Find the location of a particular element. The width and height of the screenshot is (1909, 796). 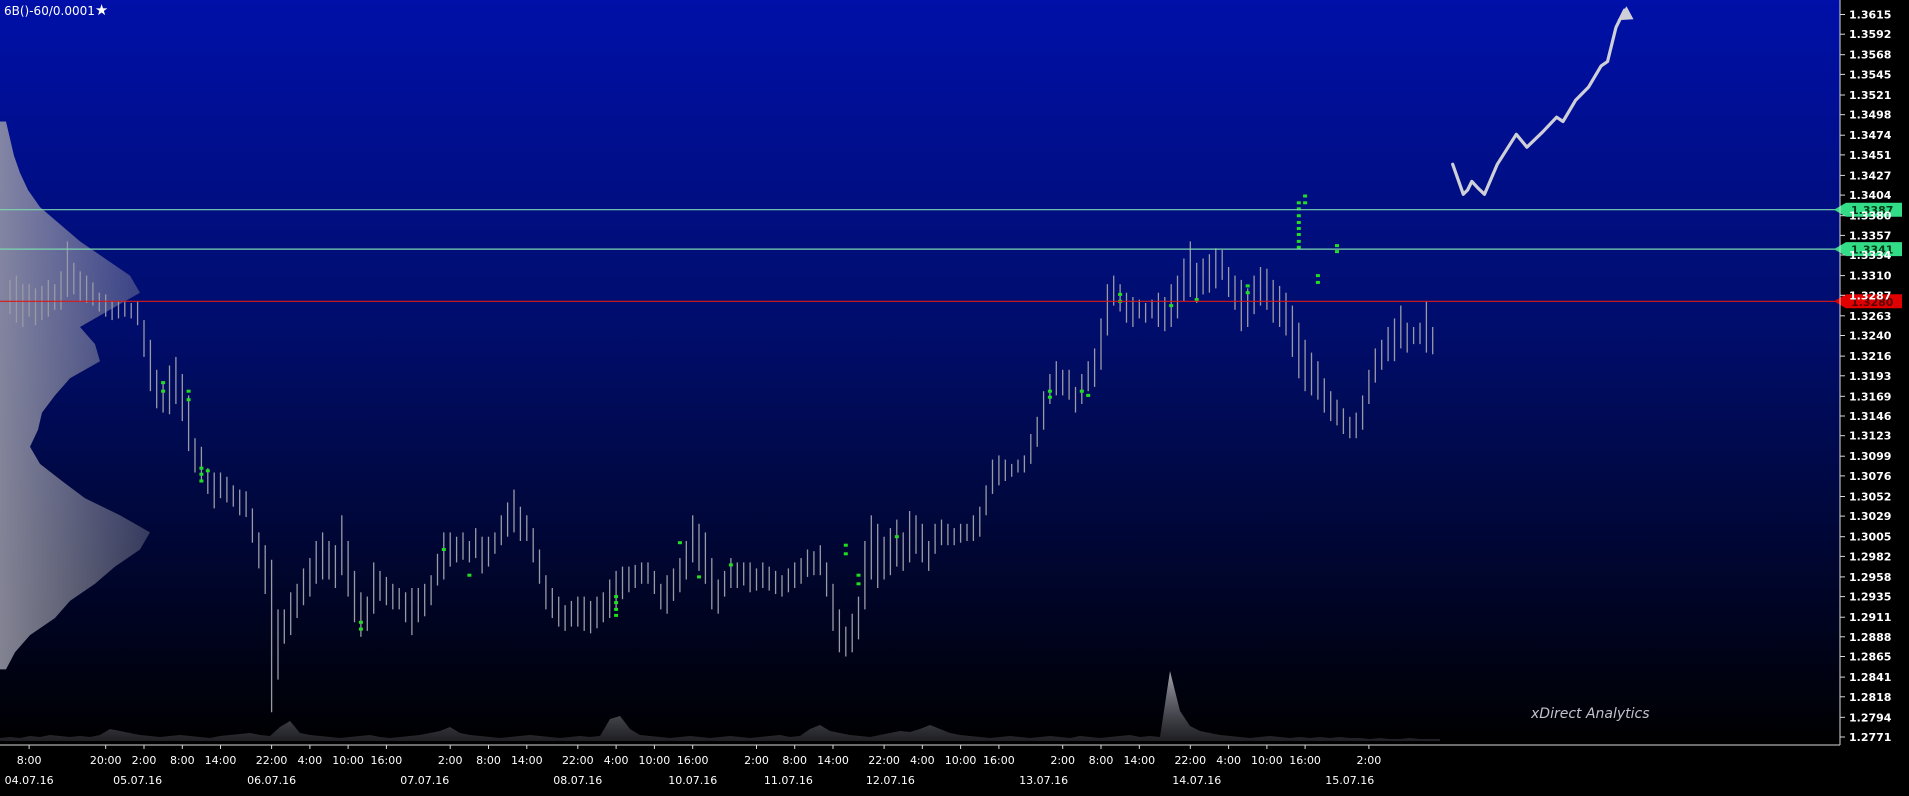

price-tick-label: 1.3592 is located at coordinates (1870, 34).